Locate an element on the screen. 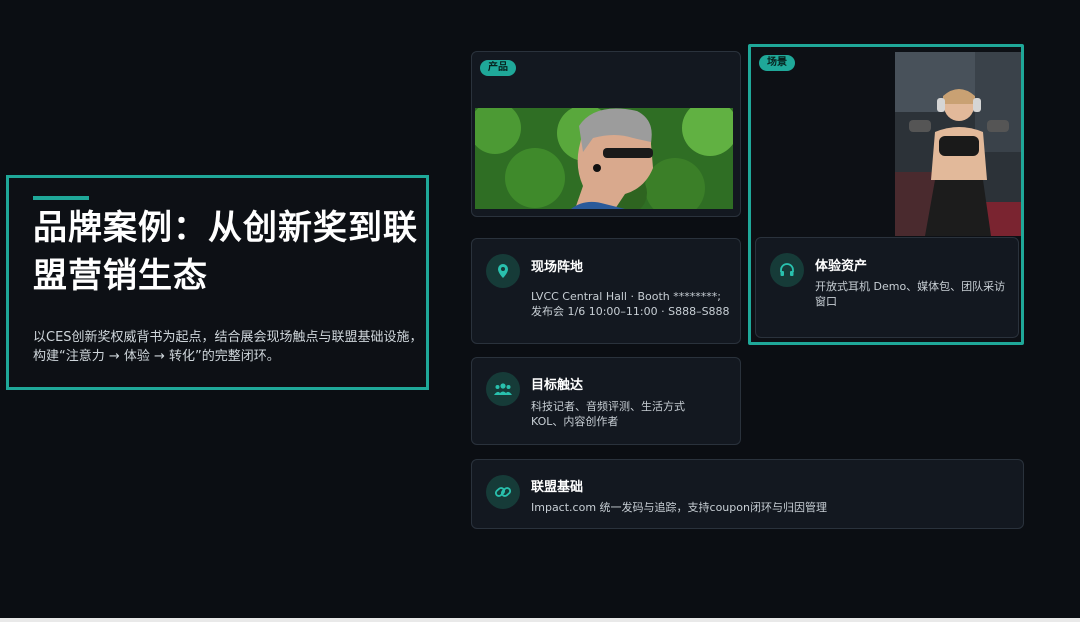  bottom-border is located at coordinates (540, 620).